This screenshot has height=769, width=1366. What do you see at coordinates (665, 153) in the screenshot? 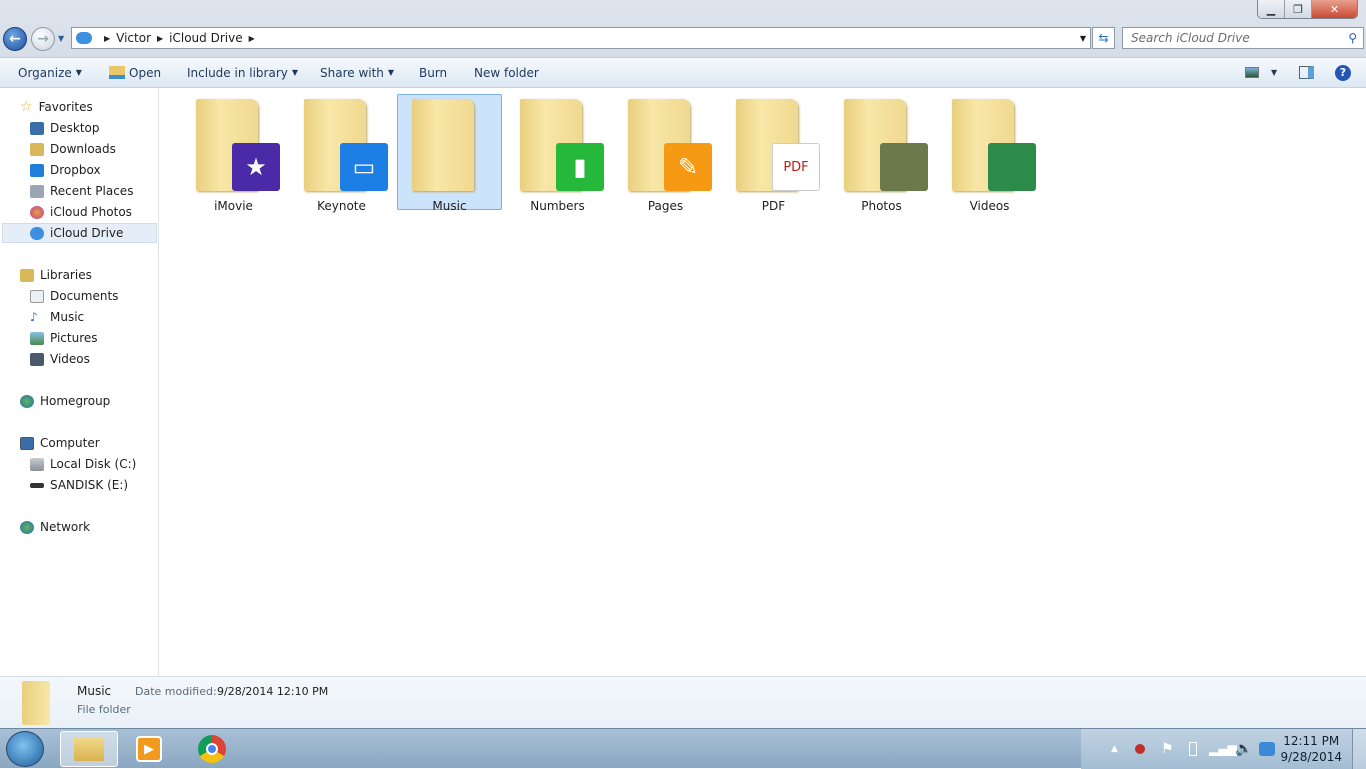
I see `folder-item-pages: ✎ Pages` at bounding box center [665, 153].